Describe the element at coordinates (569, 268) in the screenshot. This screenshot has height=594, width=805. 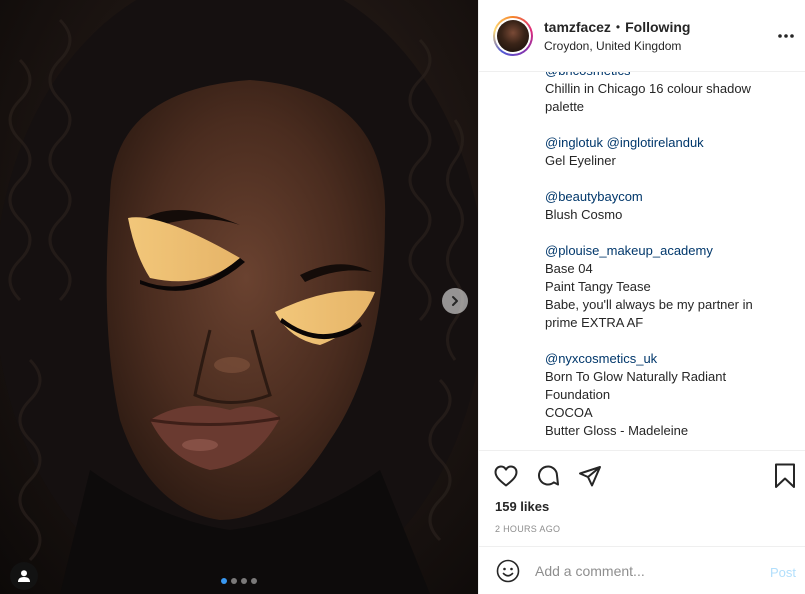
I see `caption-text-line: Base 04` at that location.